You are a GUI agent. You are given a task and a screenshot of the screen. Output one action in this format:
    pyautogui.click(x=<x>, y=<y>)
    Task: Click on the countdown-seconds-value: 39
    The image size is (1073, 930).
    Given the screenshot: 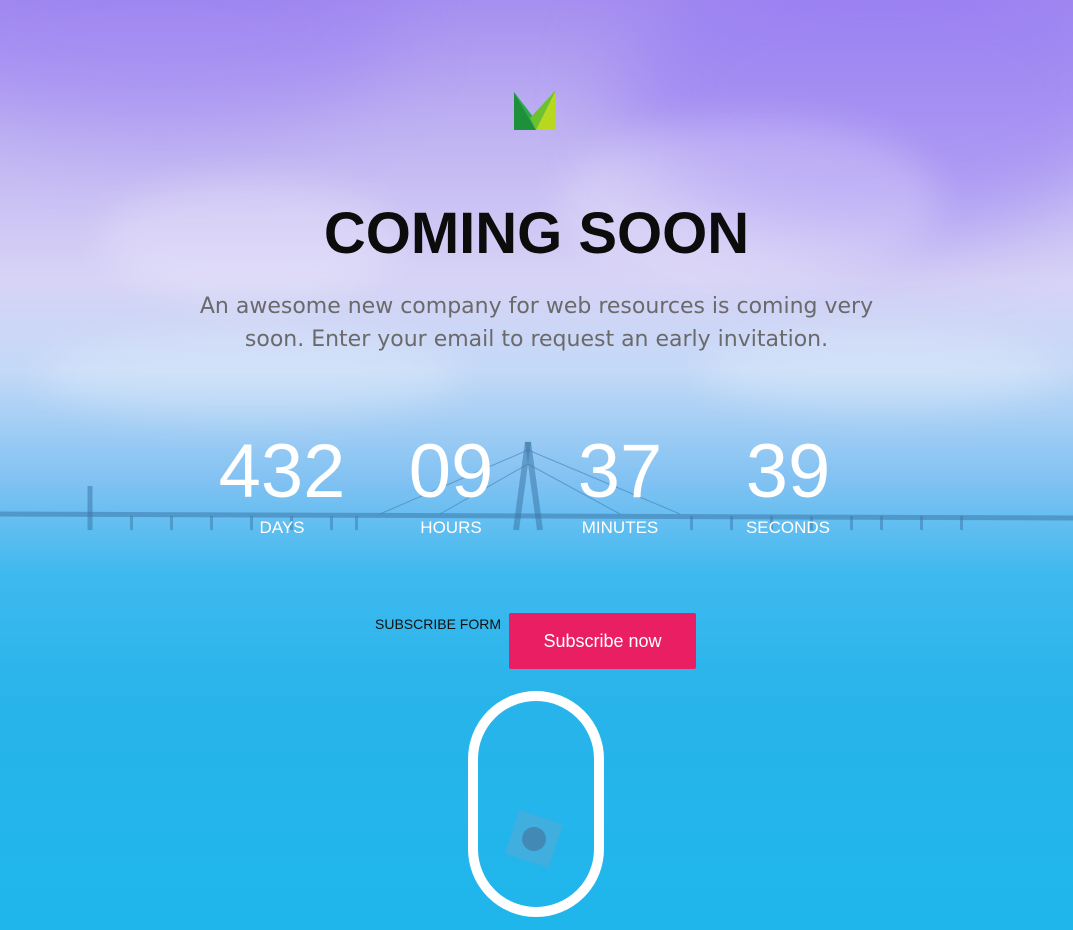 What is the action you would take?
    pyautogui.click(x=788, y=471)
    